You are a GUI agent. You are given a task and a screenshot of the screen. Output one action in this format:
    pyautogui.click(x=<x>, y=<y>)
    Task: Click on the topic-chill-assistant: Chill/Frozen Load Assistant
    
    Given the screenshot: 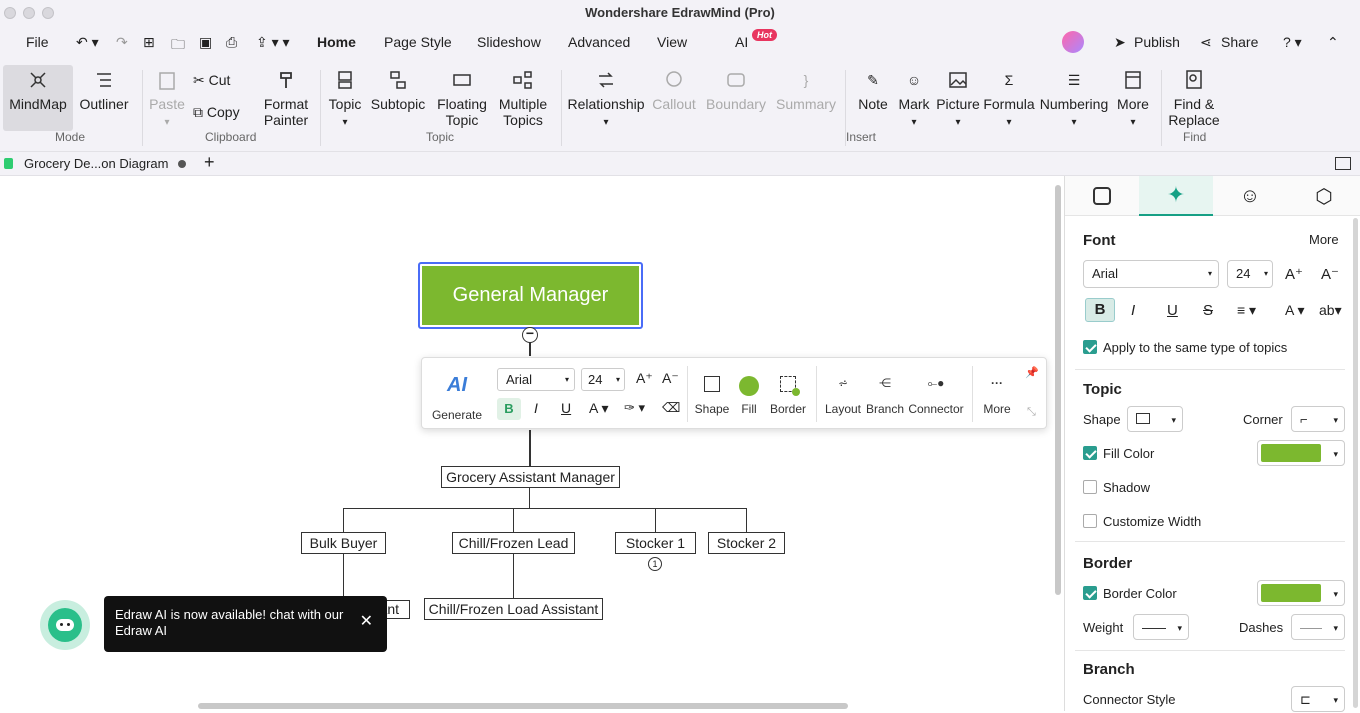 What is the action you would take?
    pyautogui.click(x=513, y=609)
    